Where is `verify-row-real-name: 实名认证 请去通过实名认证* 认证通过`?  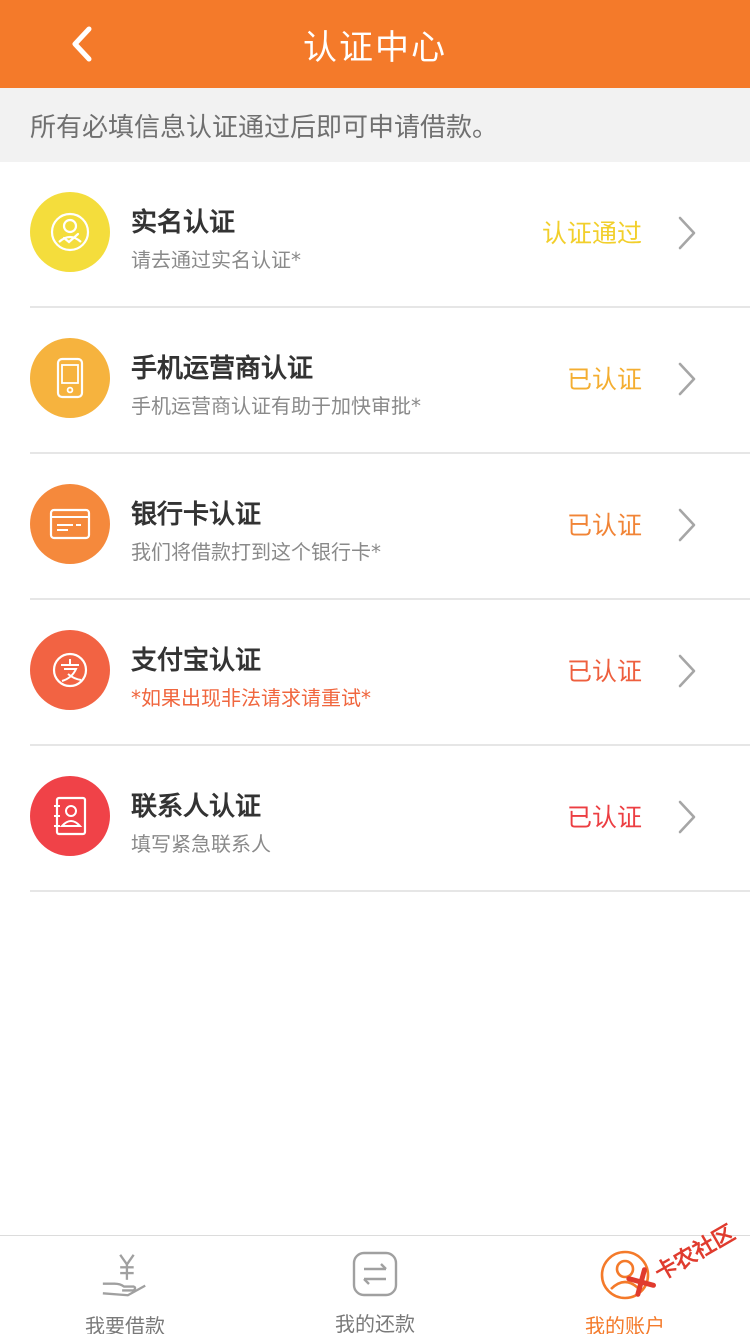 verify-row-real-name: 实名认证 请去通过实名认证* 认证通过 is located at coordinates (375, 235).